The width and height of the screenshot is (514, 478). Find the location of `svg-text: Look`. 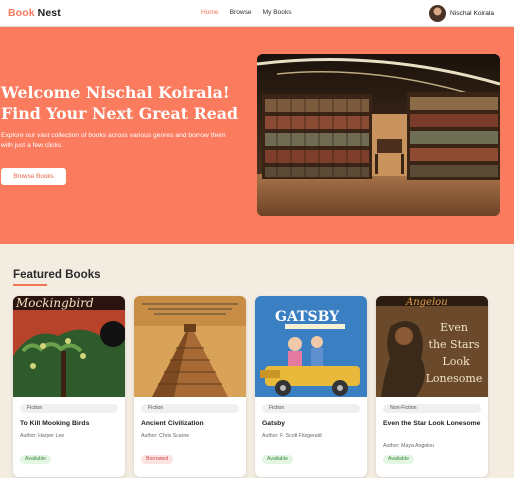

svg-text: Look is located at coordinates (456, 361).